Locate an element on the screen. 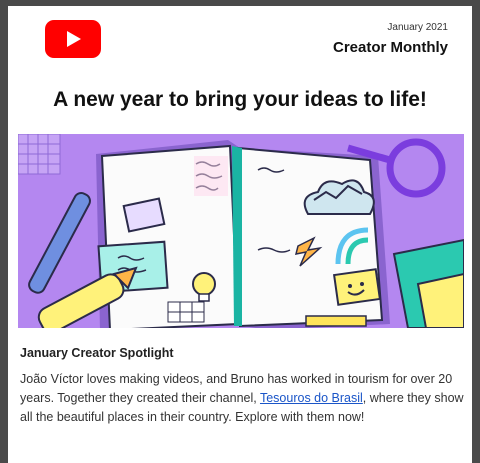  headline: A new year to bring your ideas to life! is located at coordinates (240, 99).